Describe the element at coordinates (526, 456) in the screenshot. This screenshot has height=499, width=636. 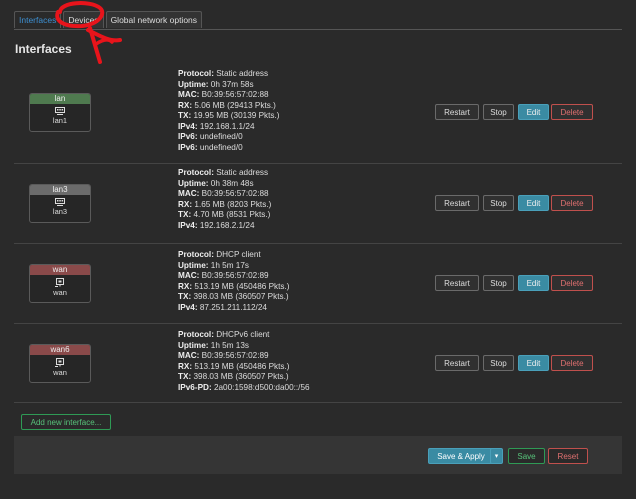
I see `save-button: Save` at that location.